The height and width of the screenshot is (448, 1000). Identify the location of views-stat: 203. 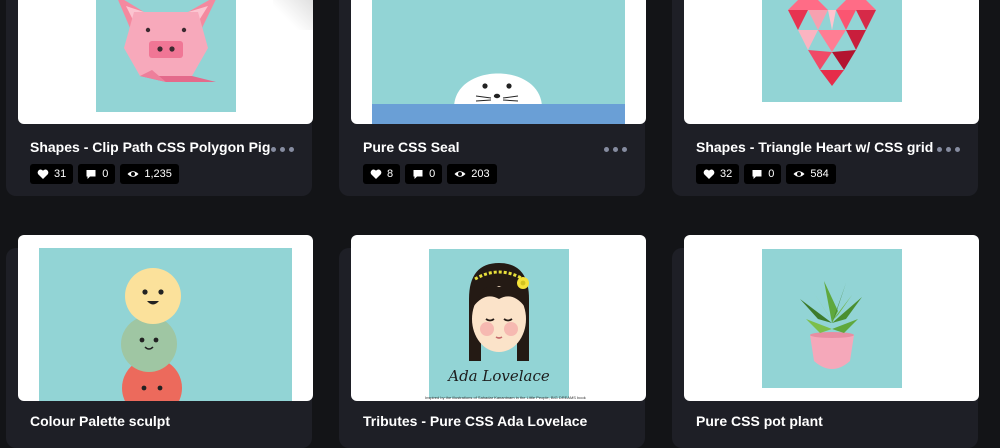
(472, 174).